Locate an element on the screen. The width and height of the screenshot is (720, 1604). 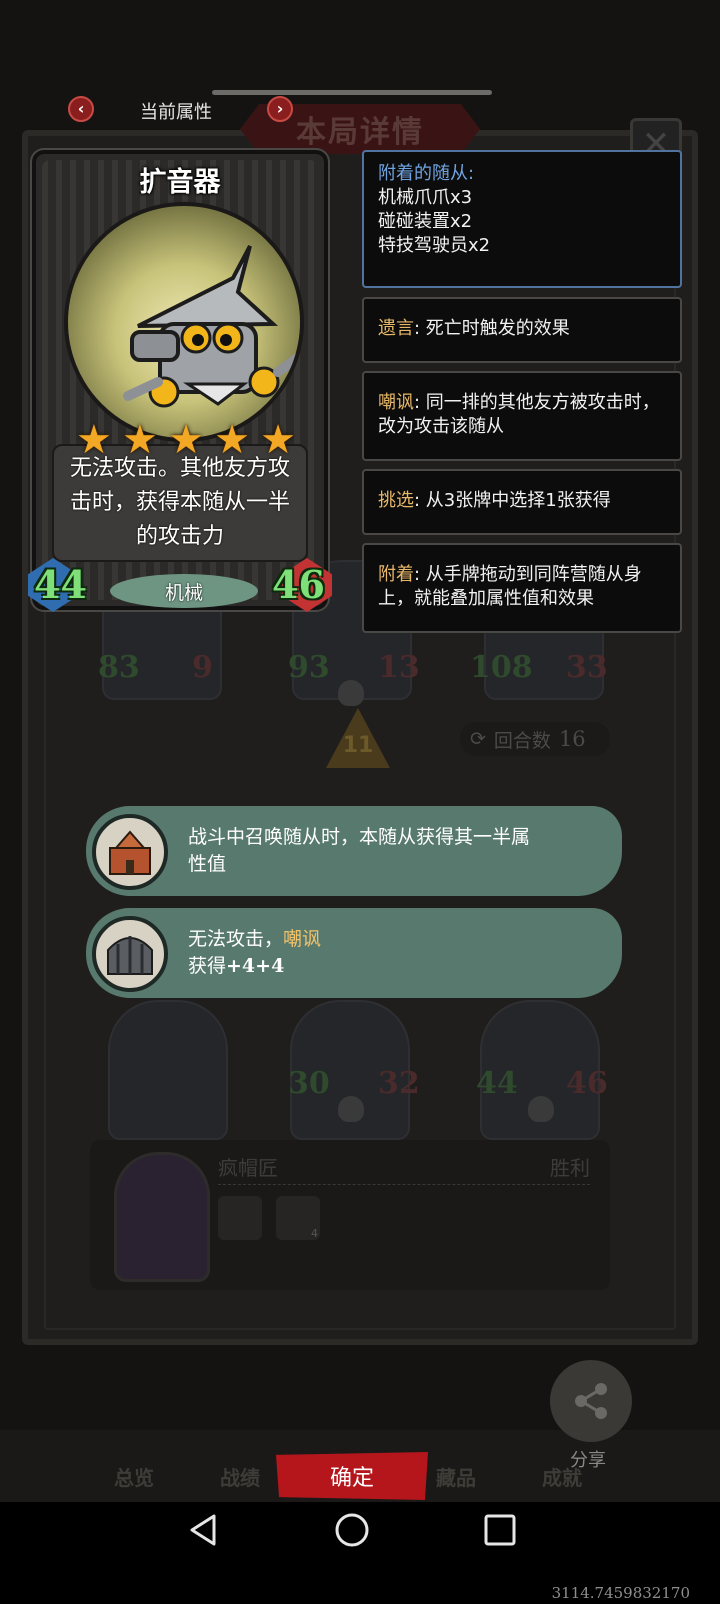
skill-bubble: 战斗中召唤随从时，本随从获得其一半属性值 is located at coordinates (354, 851).